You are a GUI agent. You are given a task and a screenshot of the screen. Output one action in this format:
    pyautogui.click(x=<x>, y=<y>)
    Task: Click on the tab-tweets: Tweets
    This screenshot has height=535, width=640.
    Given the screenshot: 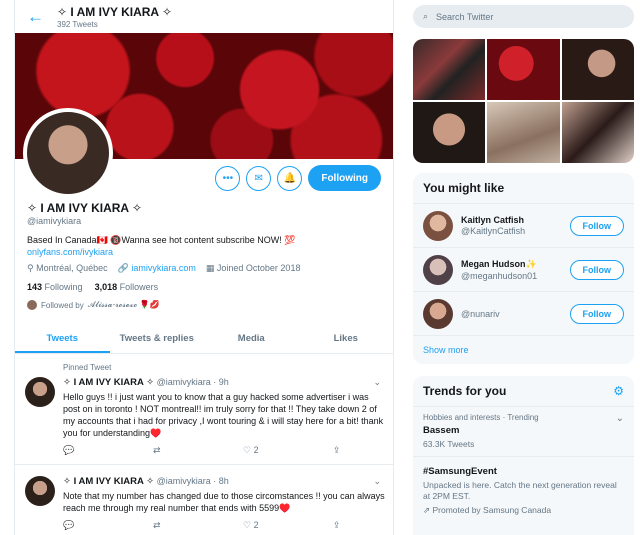 What is the action you would take?
    pyautogui.click(x=62, y=338)
    